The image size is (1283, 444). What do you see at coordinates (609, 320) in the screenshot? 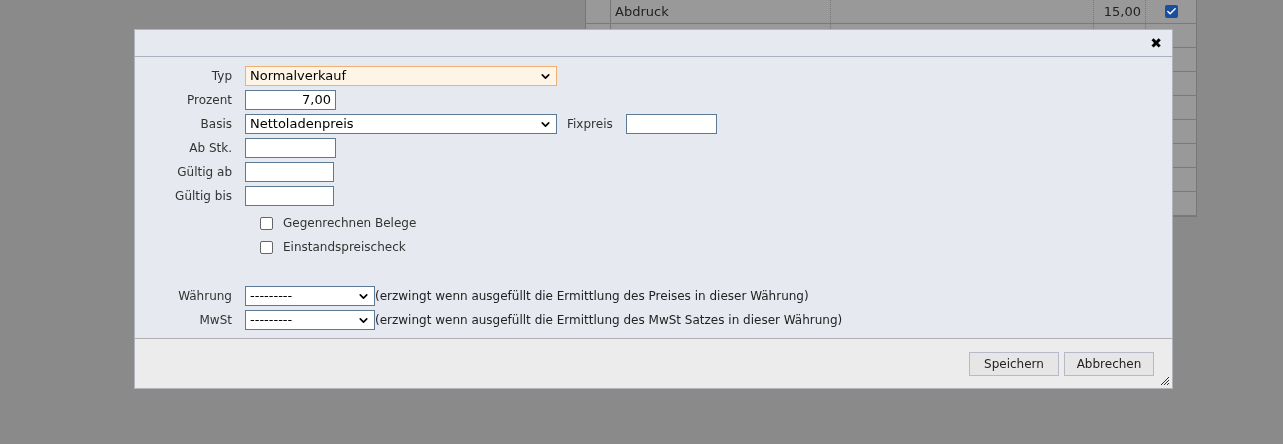
I see `hint-text: (erzwingt wenn ausgefüllt die Ermittlung des MwSt Satzes in dieser Währung)` at bounding box center [609, 320].